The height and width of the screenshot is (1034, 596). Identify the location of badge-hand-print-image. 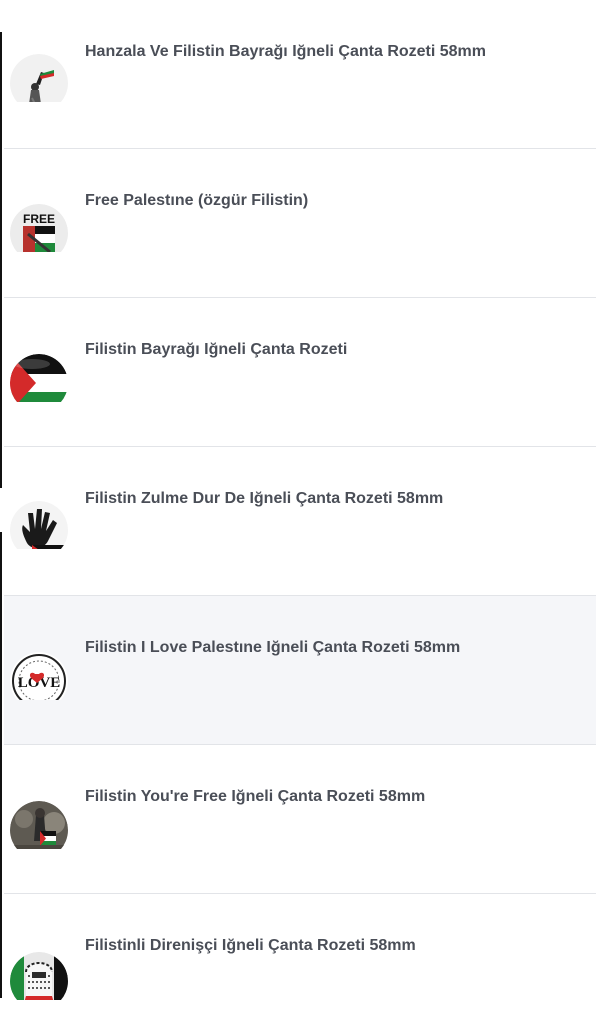
(39, 525).